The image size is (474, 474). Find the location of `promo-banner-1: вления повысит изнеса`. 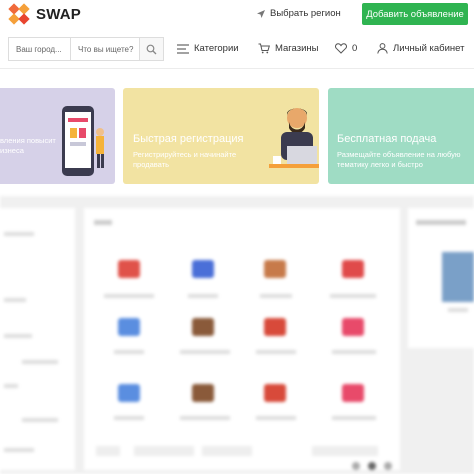

promo-banner-1: вления повысит изнеса is located at coordinates (57, 136).